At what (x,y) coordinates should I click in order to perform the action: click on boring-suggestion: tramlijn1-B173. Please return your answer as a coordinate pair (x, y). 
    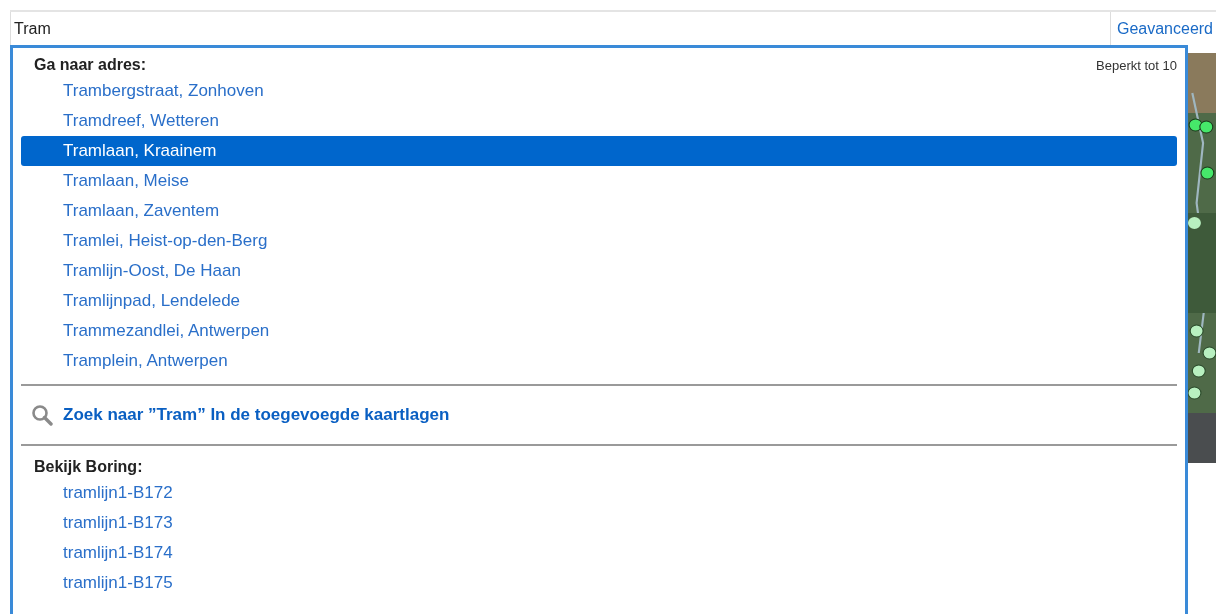
    Looking at the image, I should click on (599, 523).